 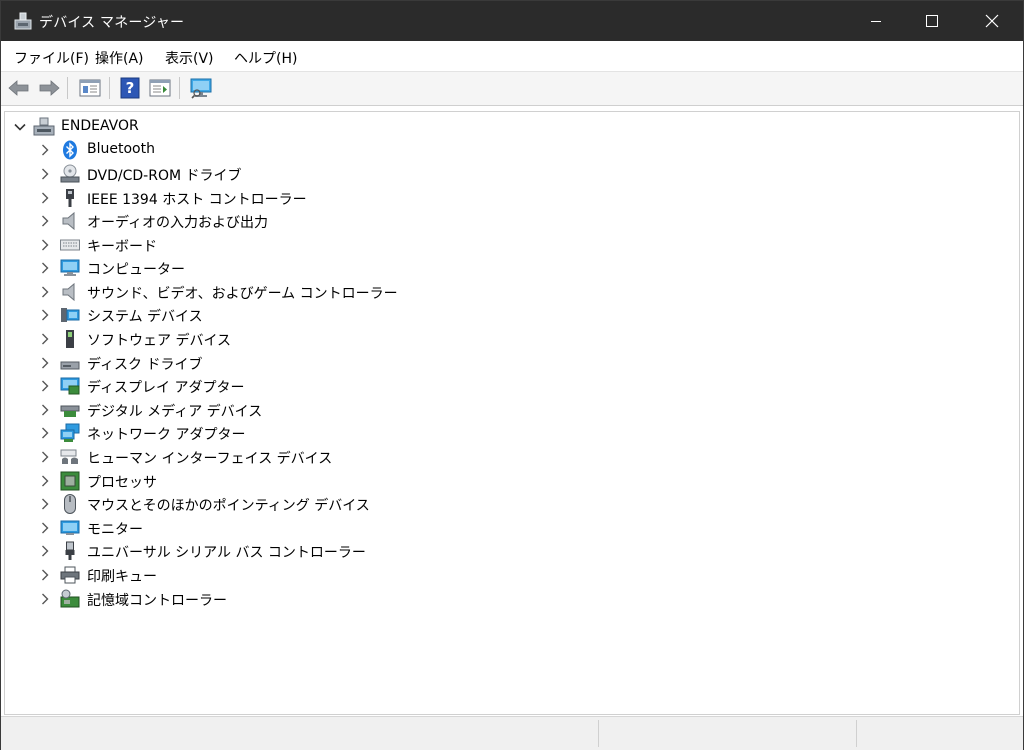 I want to click on tree-item-ieee1394: IEEE 1394 ホスト コントローラー, so click(x=305, y=198).